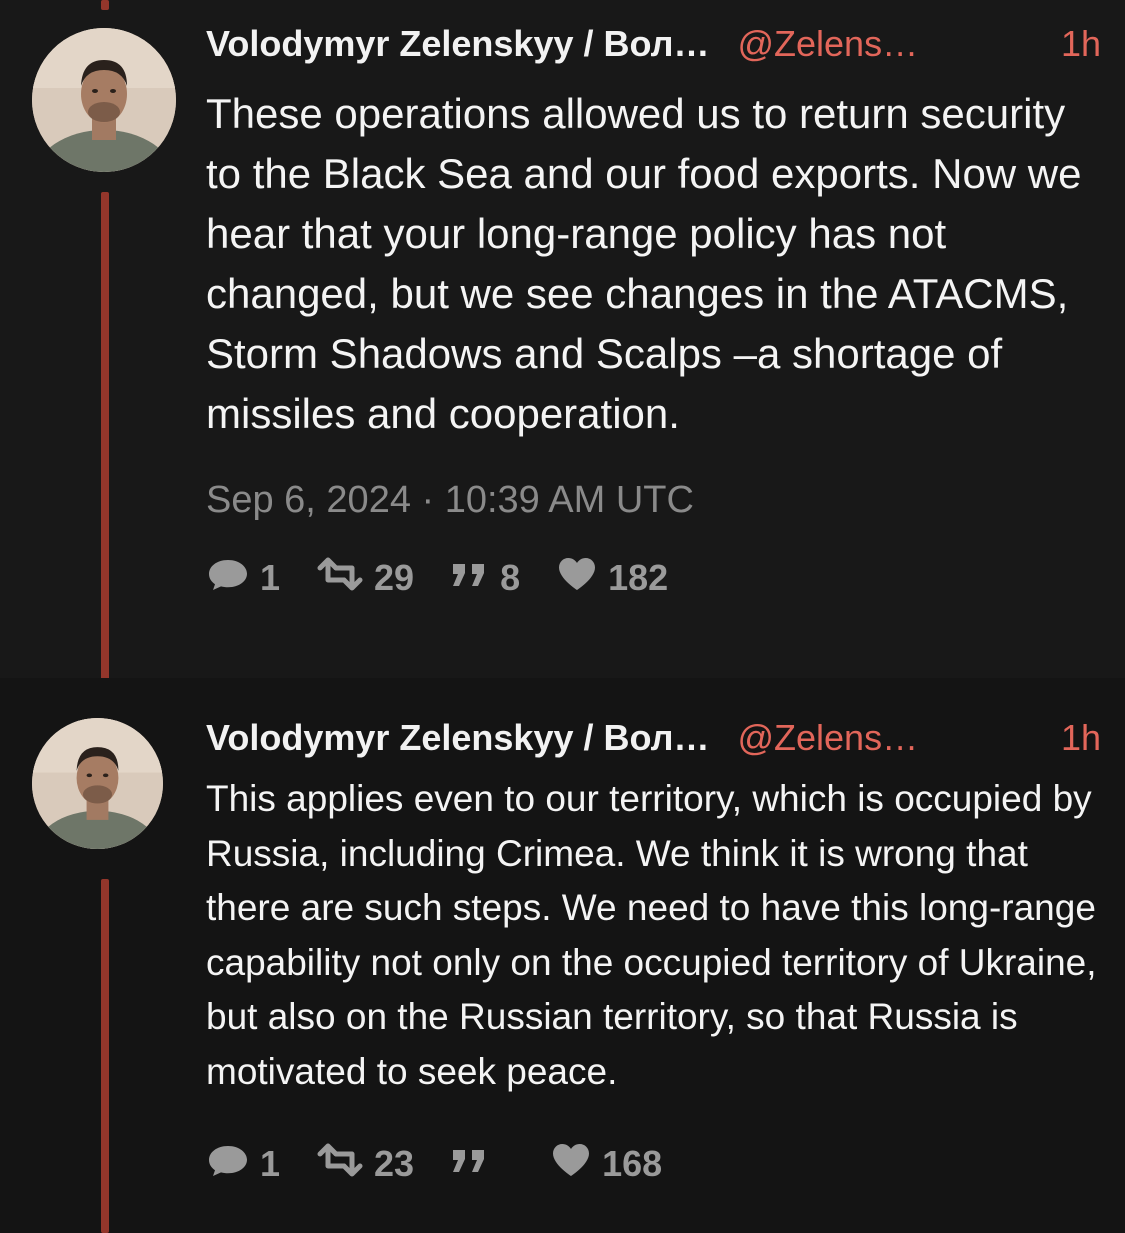 Image resolution: width=1125 pixels, height=1233 pixels. I want to click on quote-stat: 8, so click(485, 578).